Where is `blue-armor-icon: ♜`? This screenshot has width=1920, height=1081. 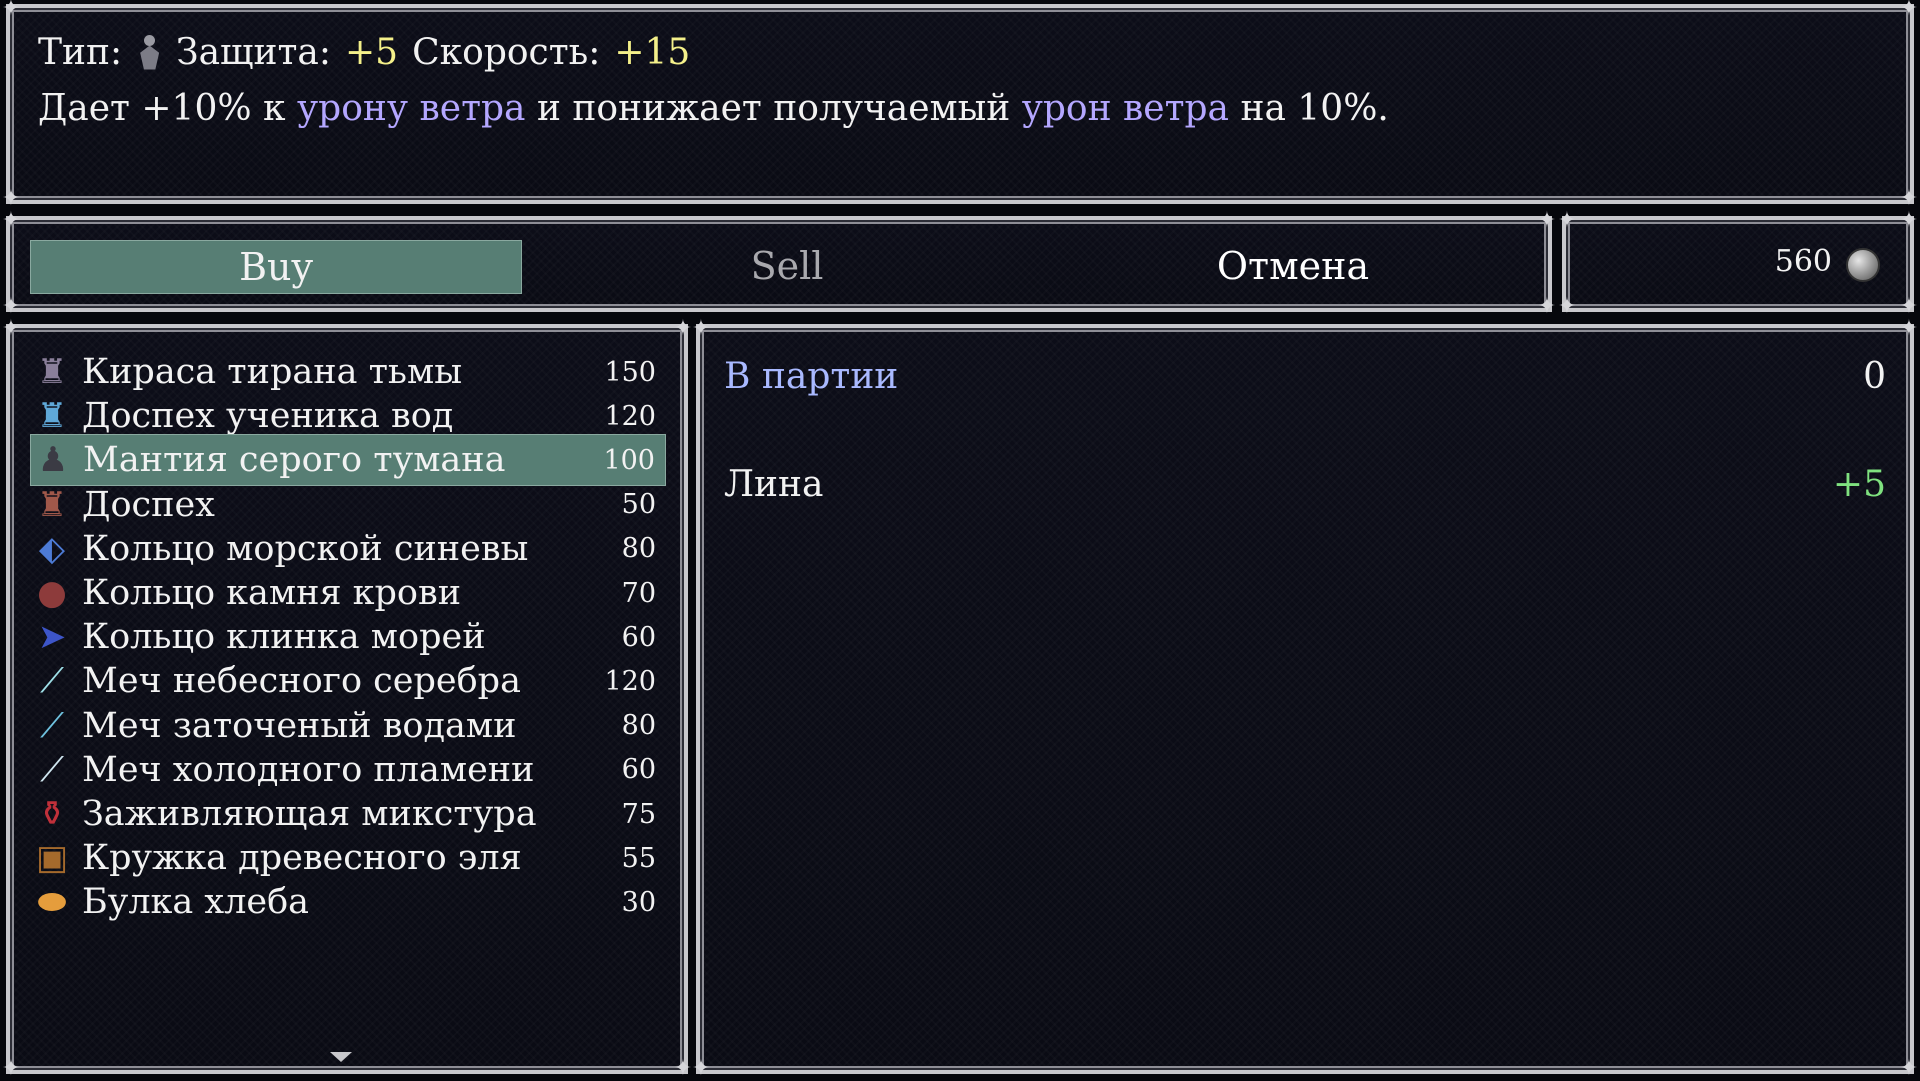 blue-armor-icon: ♜ is located at coordinates (52, 416).